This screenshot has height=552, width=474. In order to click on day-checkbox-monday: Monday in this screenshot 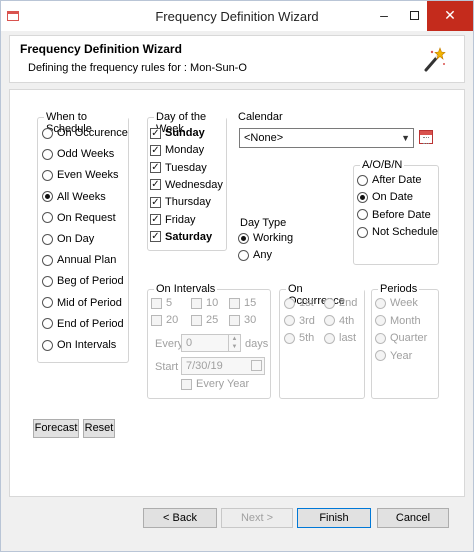, I will do `click(177, 150)`.